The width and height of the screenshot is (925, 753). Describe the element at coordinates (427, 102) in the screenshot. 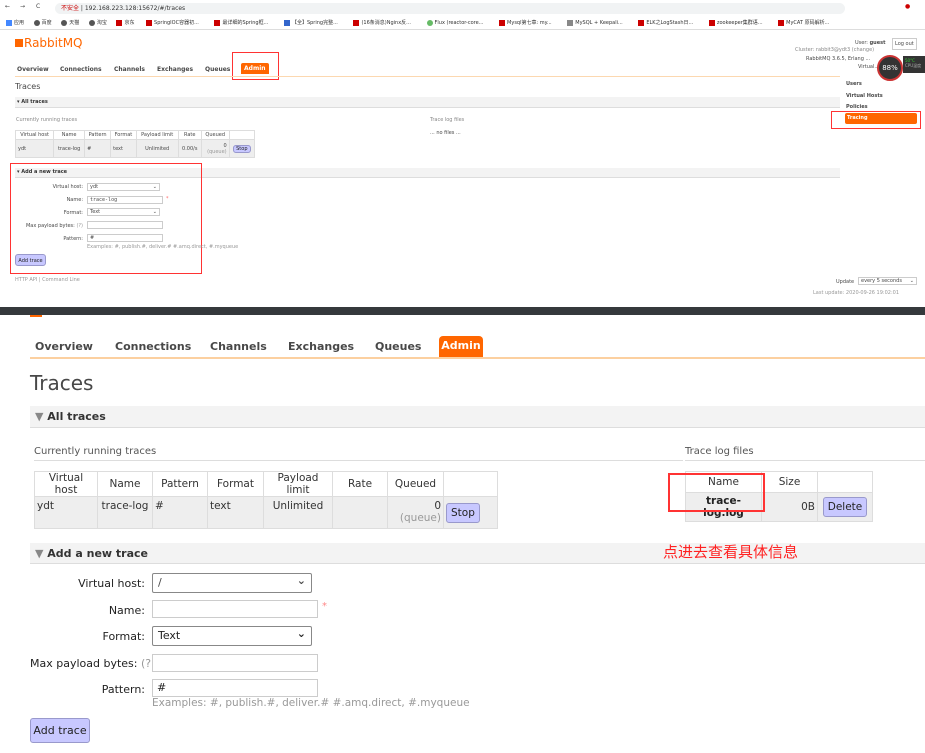

I see `all-traces-section: ▾ All traces` at that location.